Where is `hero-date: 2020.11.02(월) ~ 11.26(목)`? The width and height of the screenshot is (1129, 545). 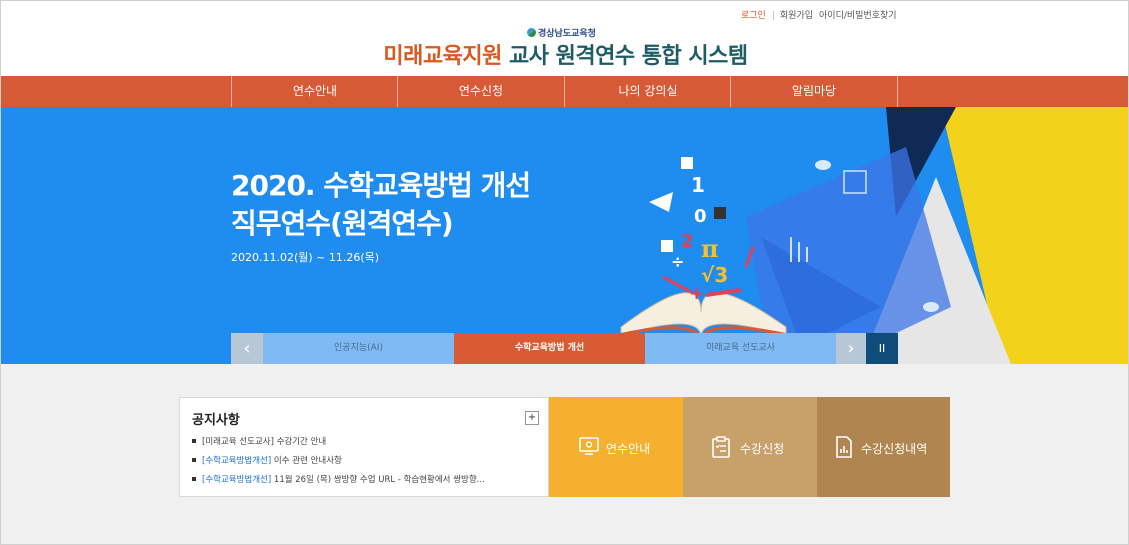
hero-date: 2020.11.02(월) ~ 11.26(목) is located at coordinates (305, 257).